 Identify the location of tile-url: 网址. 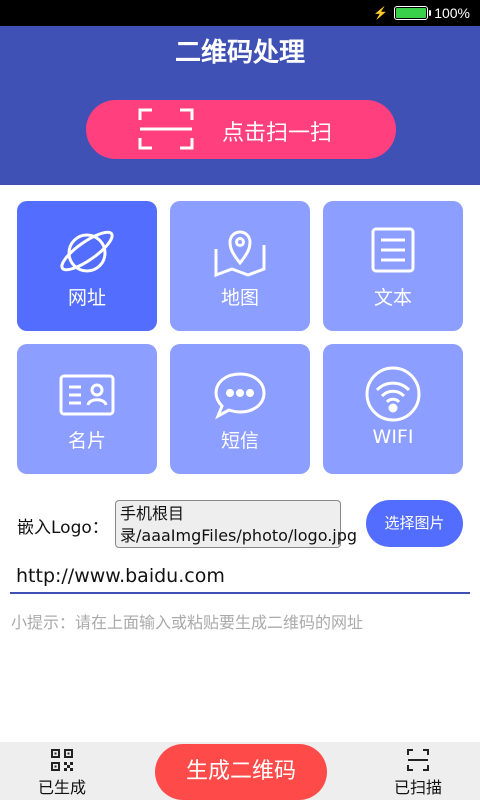
(87, 266).